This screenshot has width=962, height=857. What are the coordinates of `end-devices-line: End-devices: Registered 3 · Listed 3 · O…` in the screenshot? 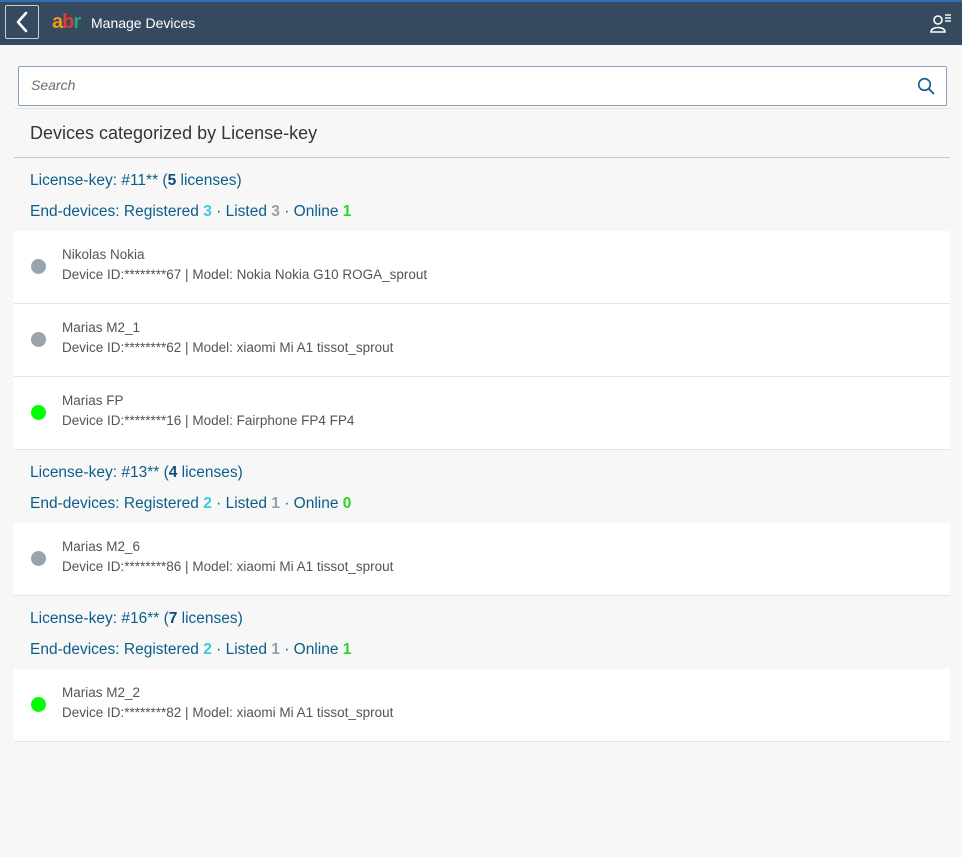 It's located at (190, 212).